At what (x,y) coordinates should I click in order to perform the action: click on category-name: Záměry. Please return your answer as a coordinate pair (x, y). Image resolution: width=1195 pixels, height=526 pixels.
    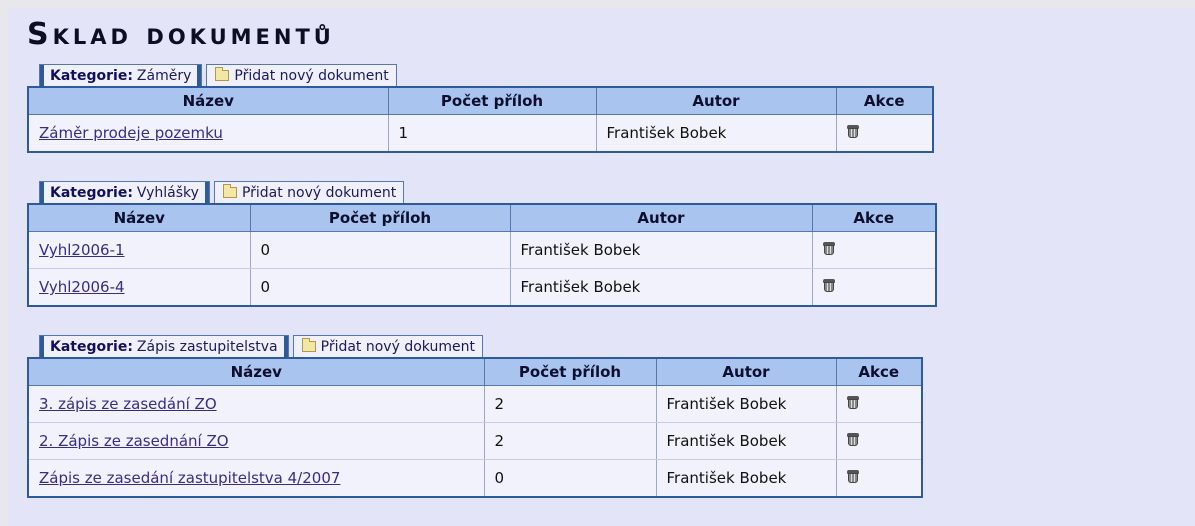
    Looking at the image, I should click on (164, 75).